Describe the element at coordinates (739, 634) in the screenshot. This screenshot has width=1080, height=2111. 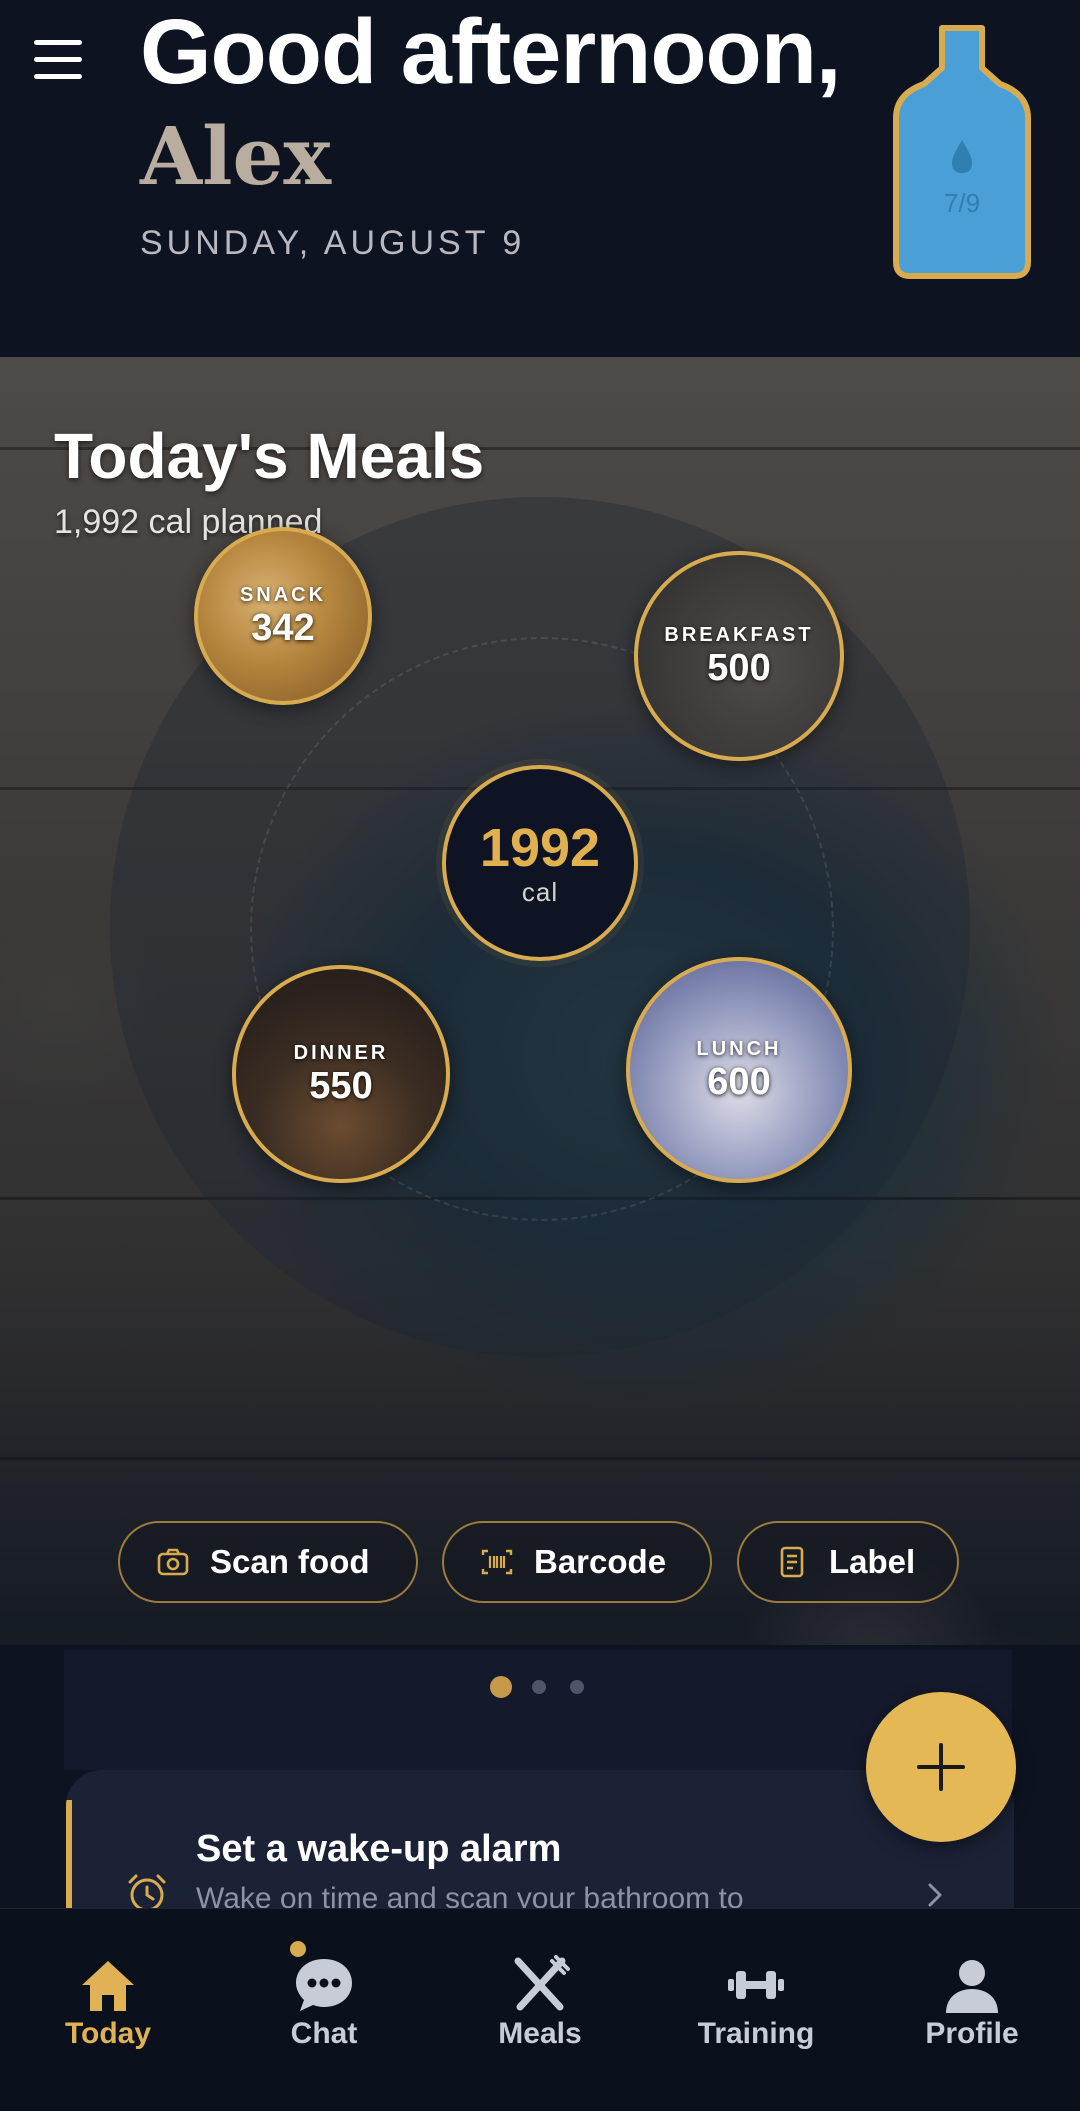
I see `meal-label: BREAKFAST` at that location.